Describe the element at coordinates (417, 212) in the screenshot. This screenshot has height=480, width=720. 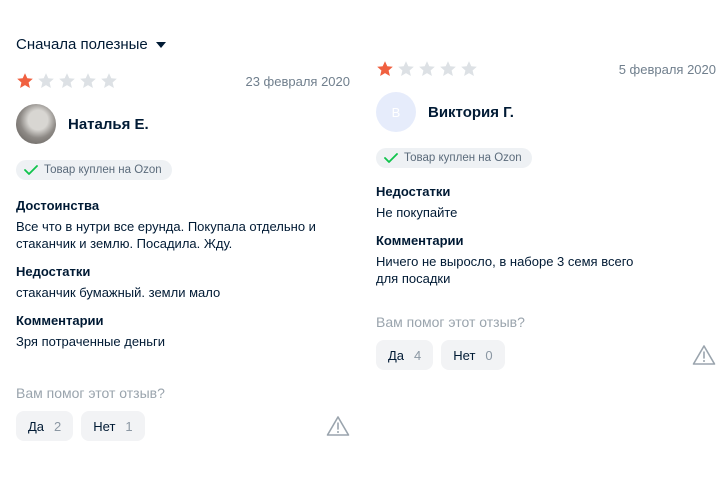
I see `cons-text: Не покупайте` at that location.